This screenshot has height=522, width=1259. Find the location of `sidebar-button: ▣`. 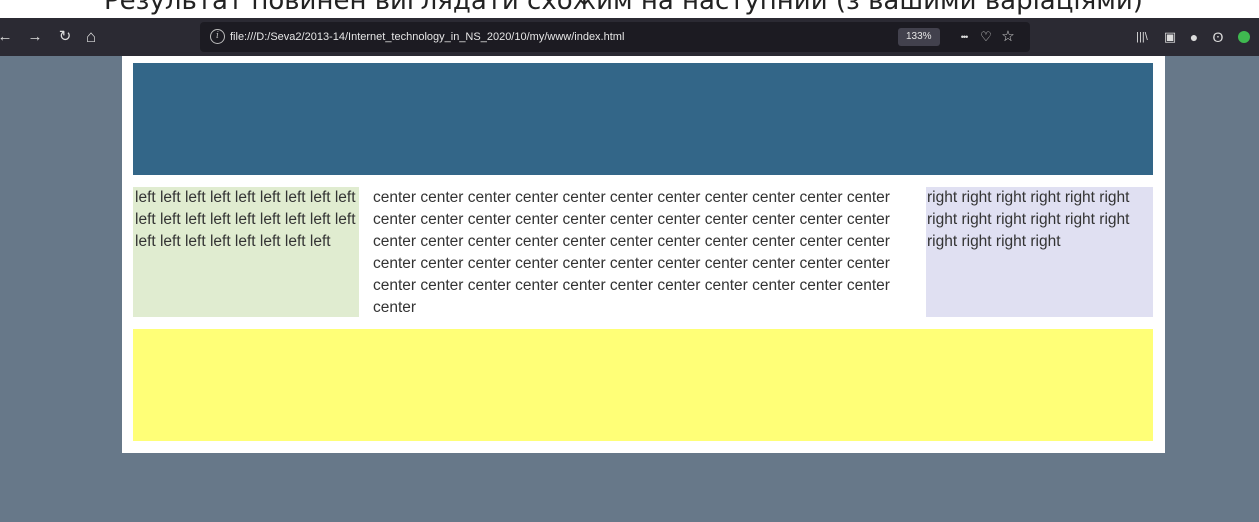

sidebar-button: ▣ is located at coordinates (1170, 37).